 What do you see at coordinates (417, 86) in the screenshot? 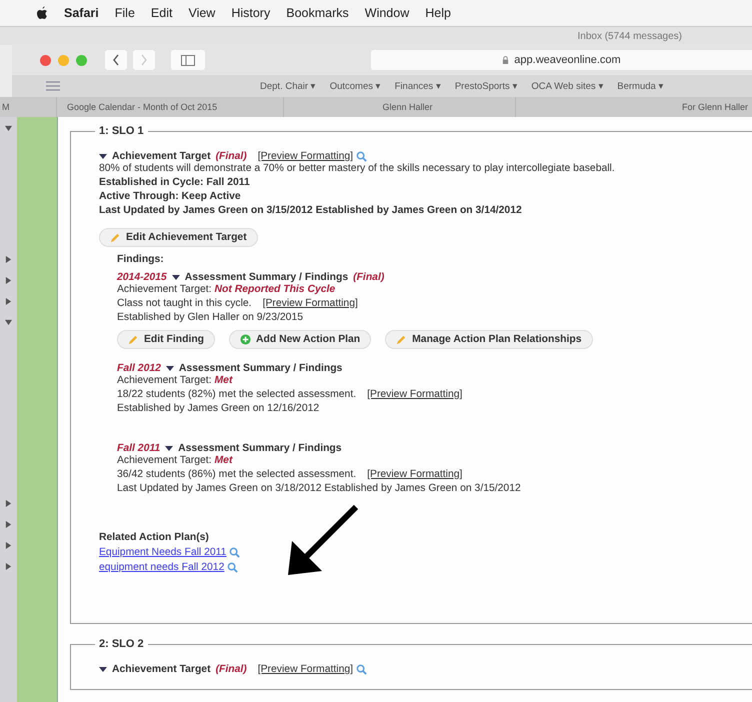
I see `bookmark-folder: Finances ▾` at bounding box center [417, 86].